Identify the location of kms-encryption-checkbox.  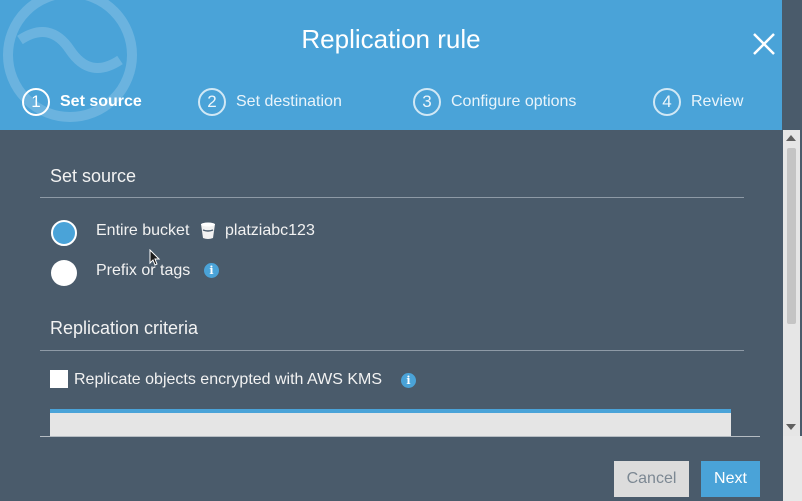
(59, 379).